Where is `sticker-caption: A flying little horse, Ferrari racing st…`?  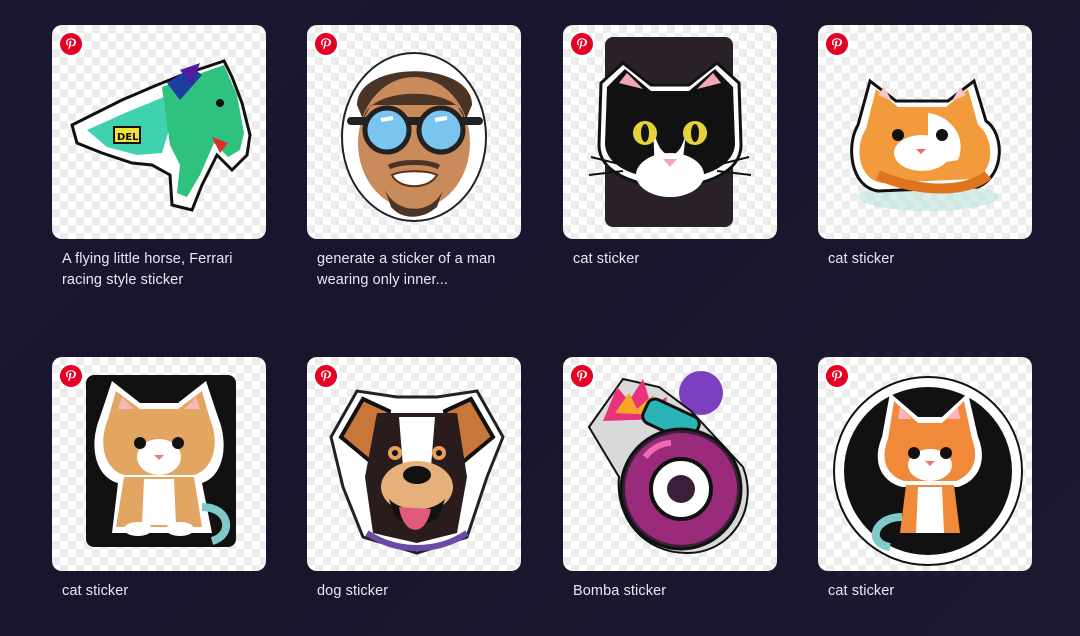 sticker-caption: A flying little horse, Ferrari racing st… is located at coordinates (159, 270).